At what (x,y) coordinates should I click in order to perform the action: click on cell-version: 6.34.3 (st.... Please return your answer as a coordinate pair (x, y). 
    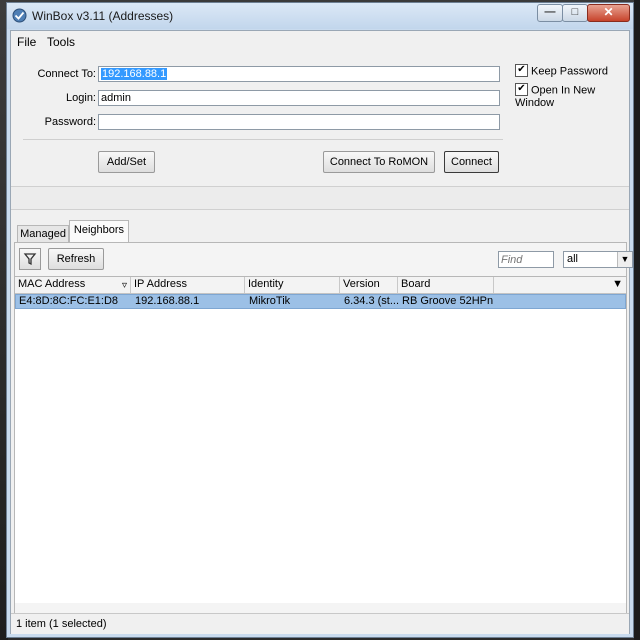
    Looking at the image, I should click on (371, 301).